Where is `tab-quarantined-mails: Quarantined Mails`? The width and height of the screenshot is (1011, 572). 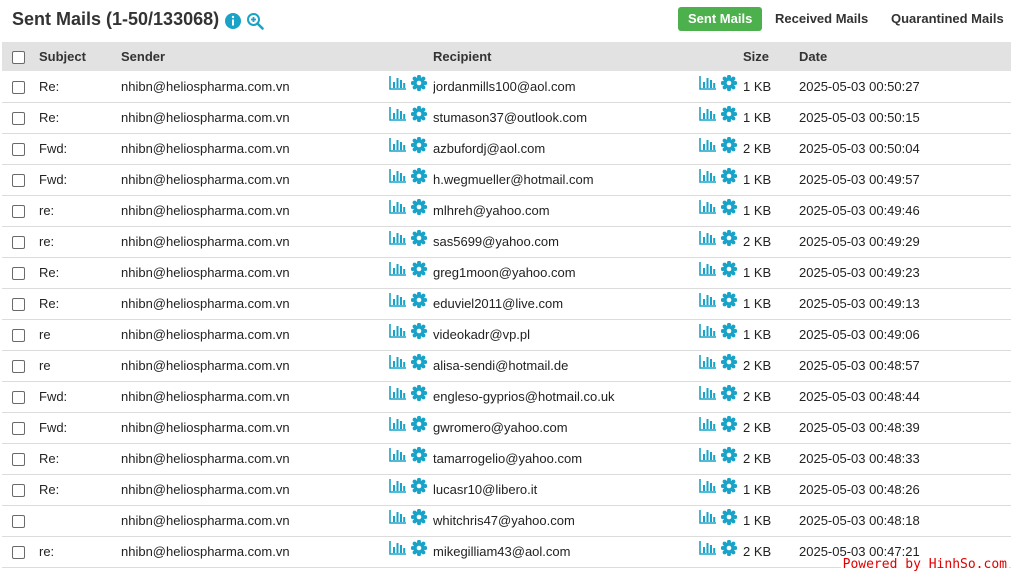 tab-quarantined-mails: Quarantined Mails is located at coordinates (947, 19).